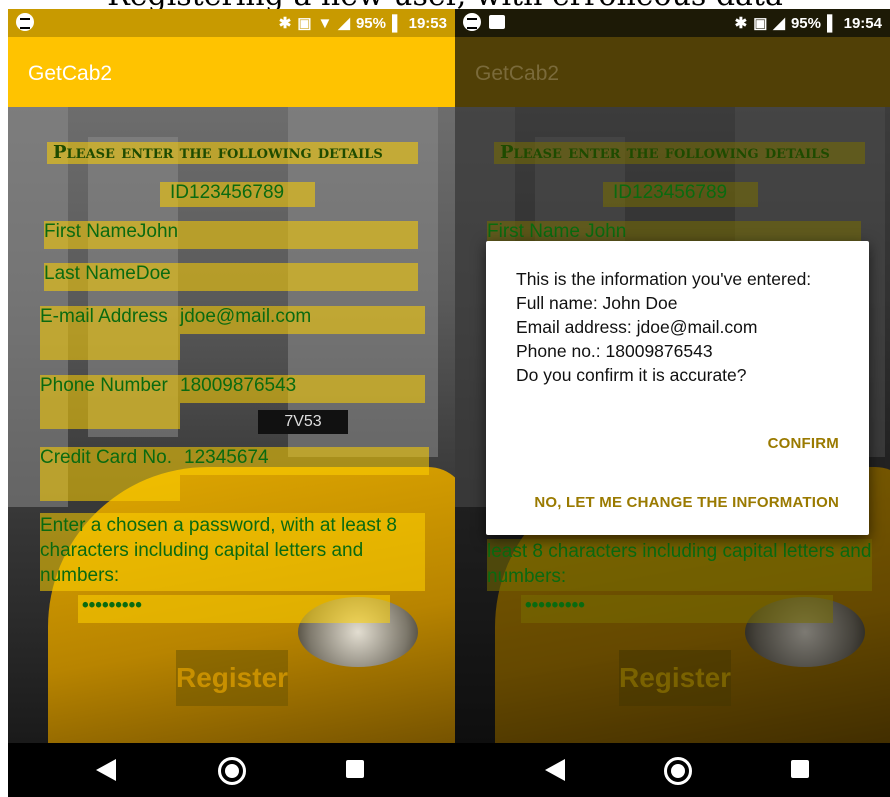  I want to click on credit-card-input: 12345674, so click(304, 461).